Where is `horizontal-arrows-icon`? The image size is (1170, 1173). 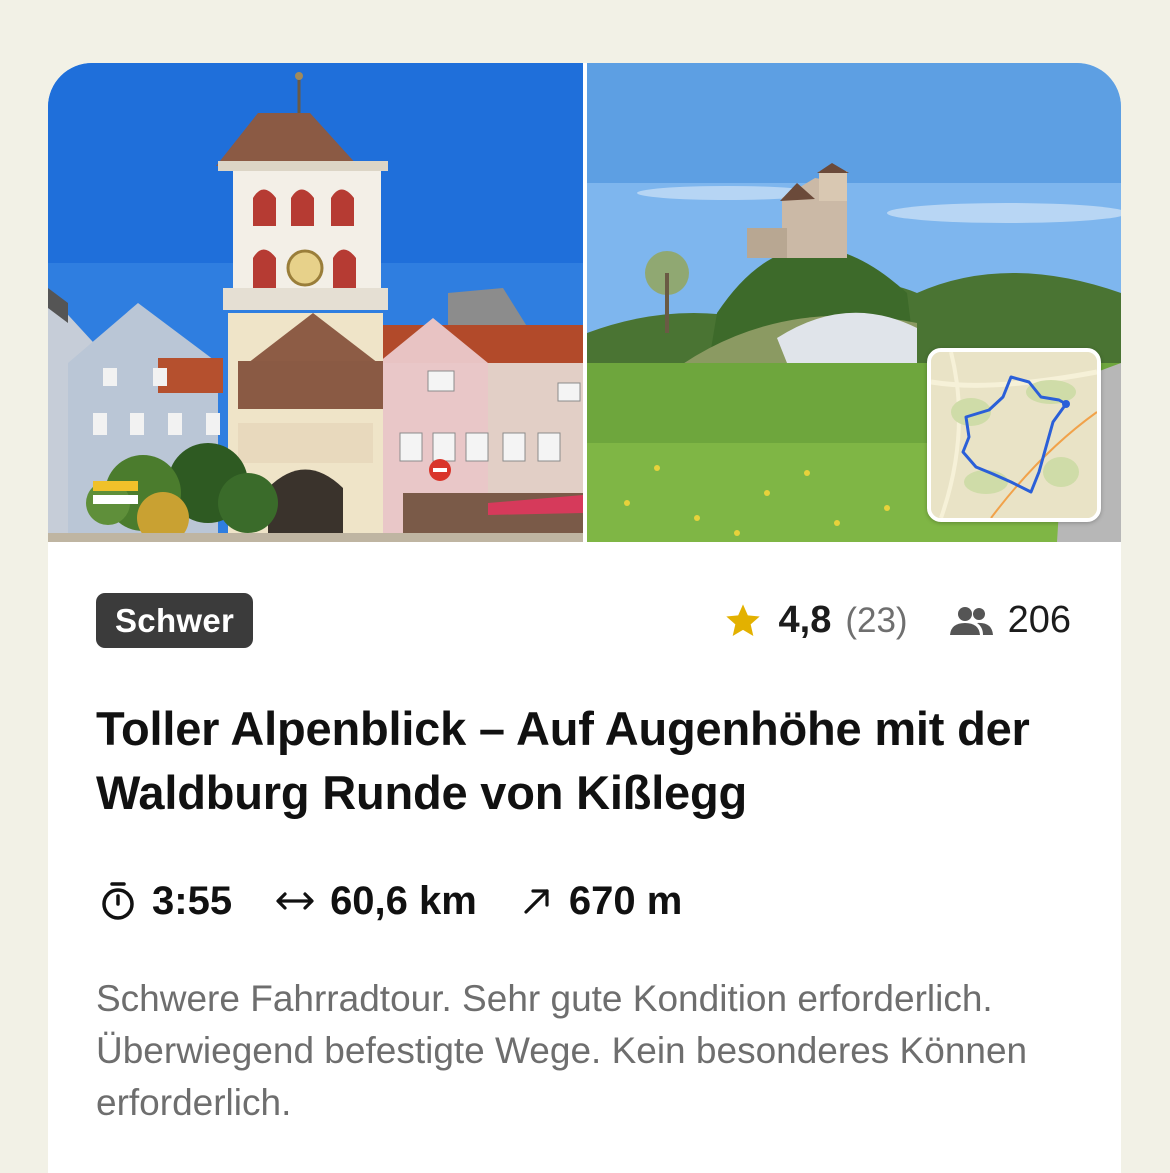 horizontal-arrows-icon is located at coordinates (295, 901).